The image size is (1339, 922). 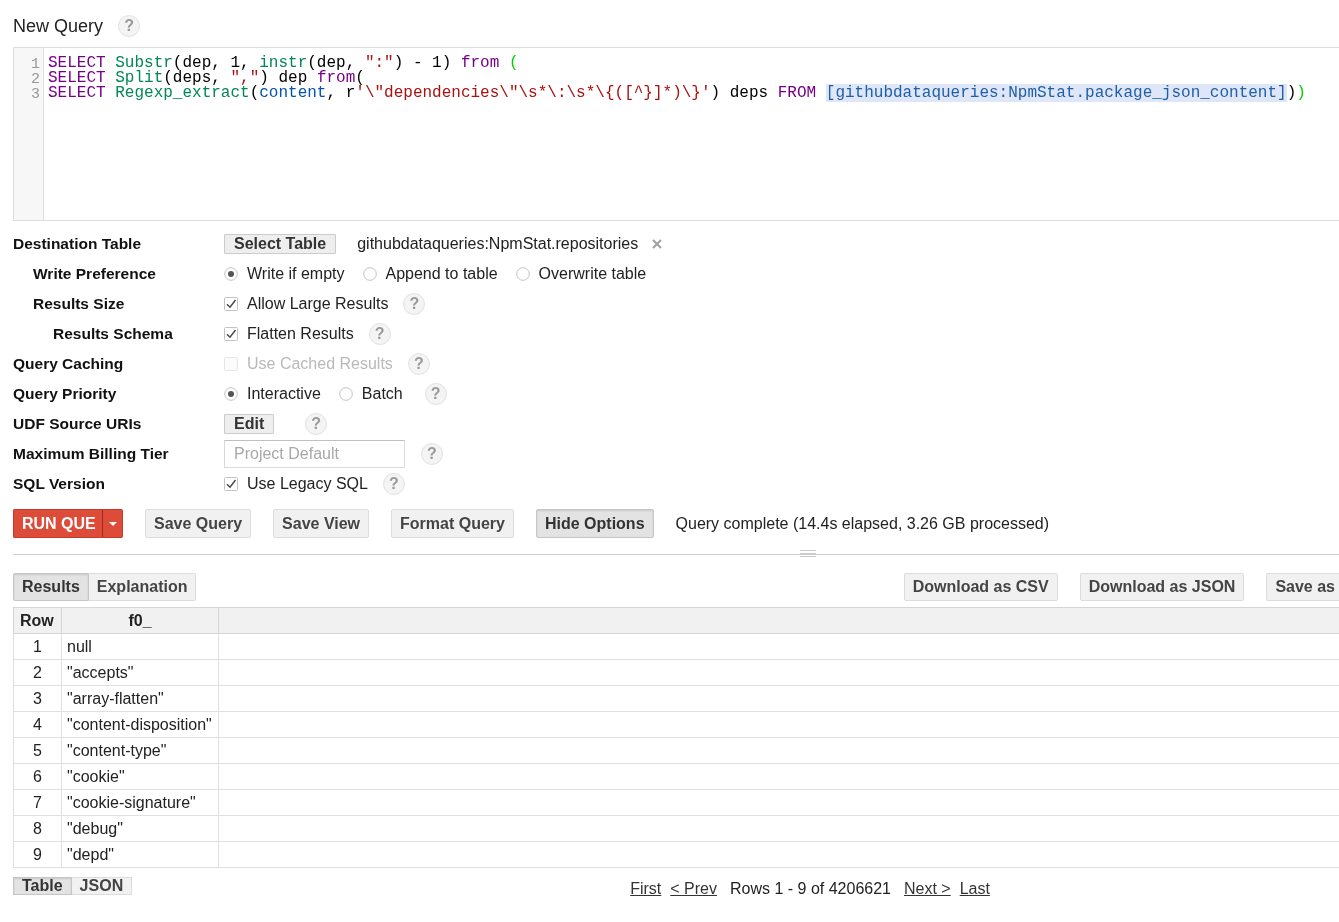 I want to click on action-button: Save as, so click(x=1302, y=587).